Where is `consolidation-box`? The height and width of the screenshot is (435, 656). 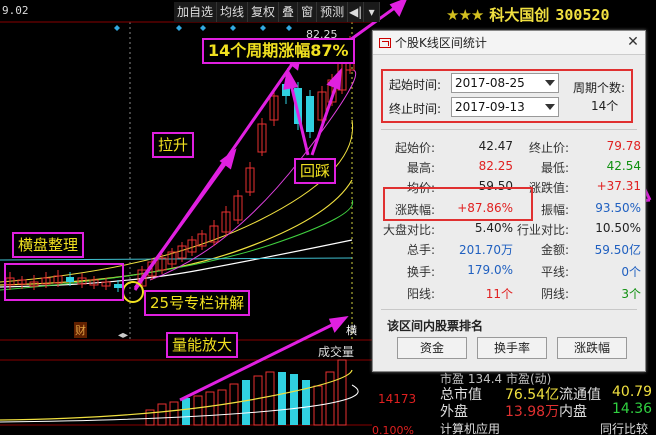
consolidation-box is located at coordinates (64, 282).